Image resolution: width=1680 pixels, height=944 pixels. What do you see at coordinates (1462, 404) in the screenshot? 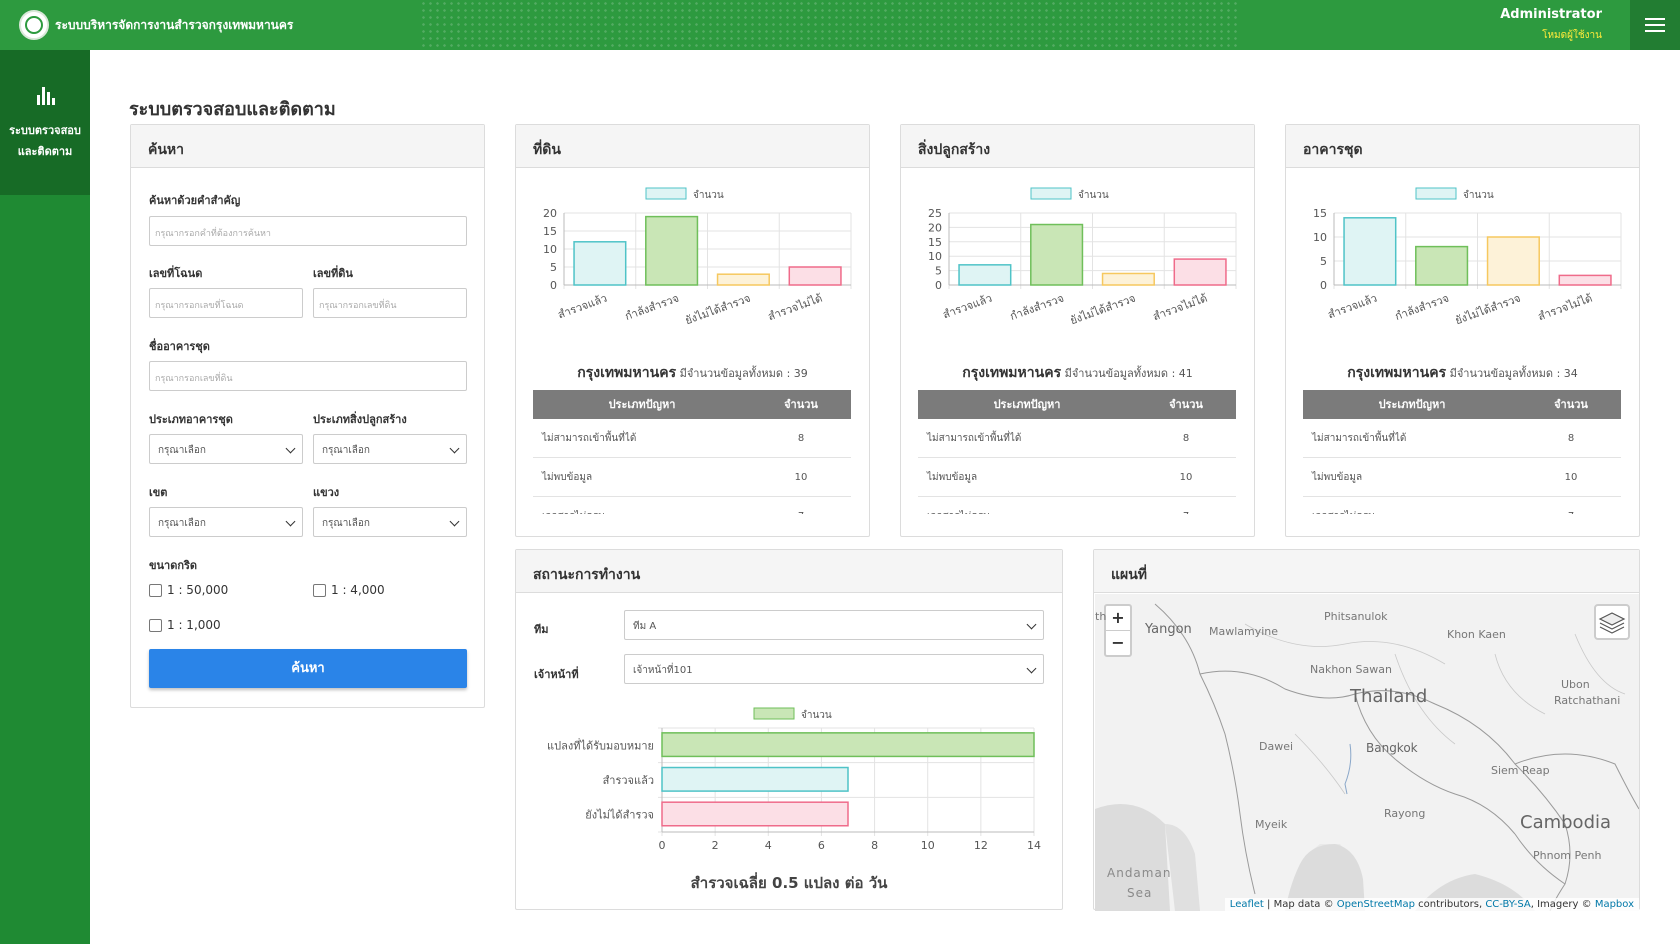
I see `table-header: ประเภทปัญหา จำนวน` at bounding box center [1462, 404].